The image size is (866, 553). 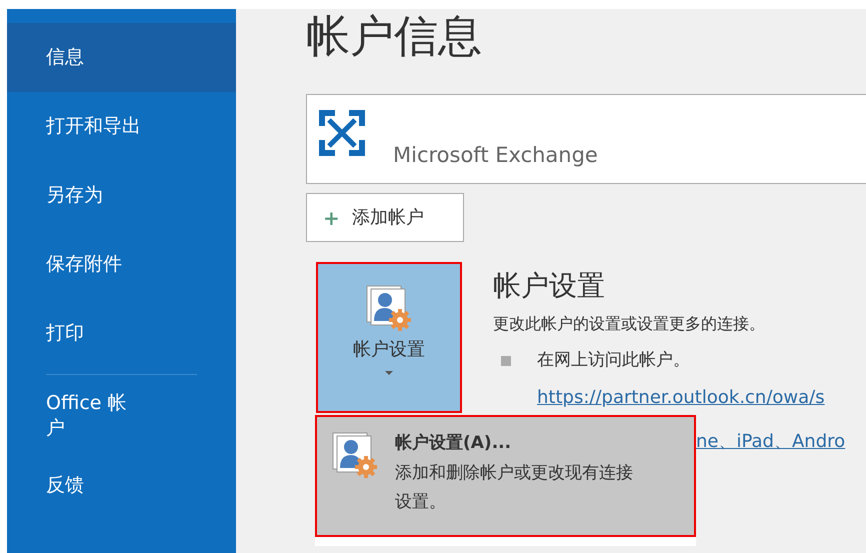 I want to click on menu-item-description: 添加和删除帐户或更改现有连接设置。, so click(x=514, y=488).